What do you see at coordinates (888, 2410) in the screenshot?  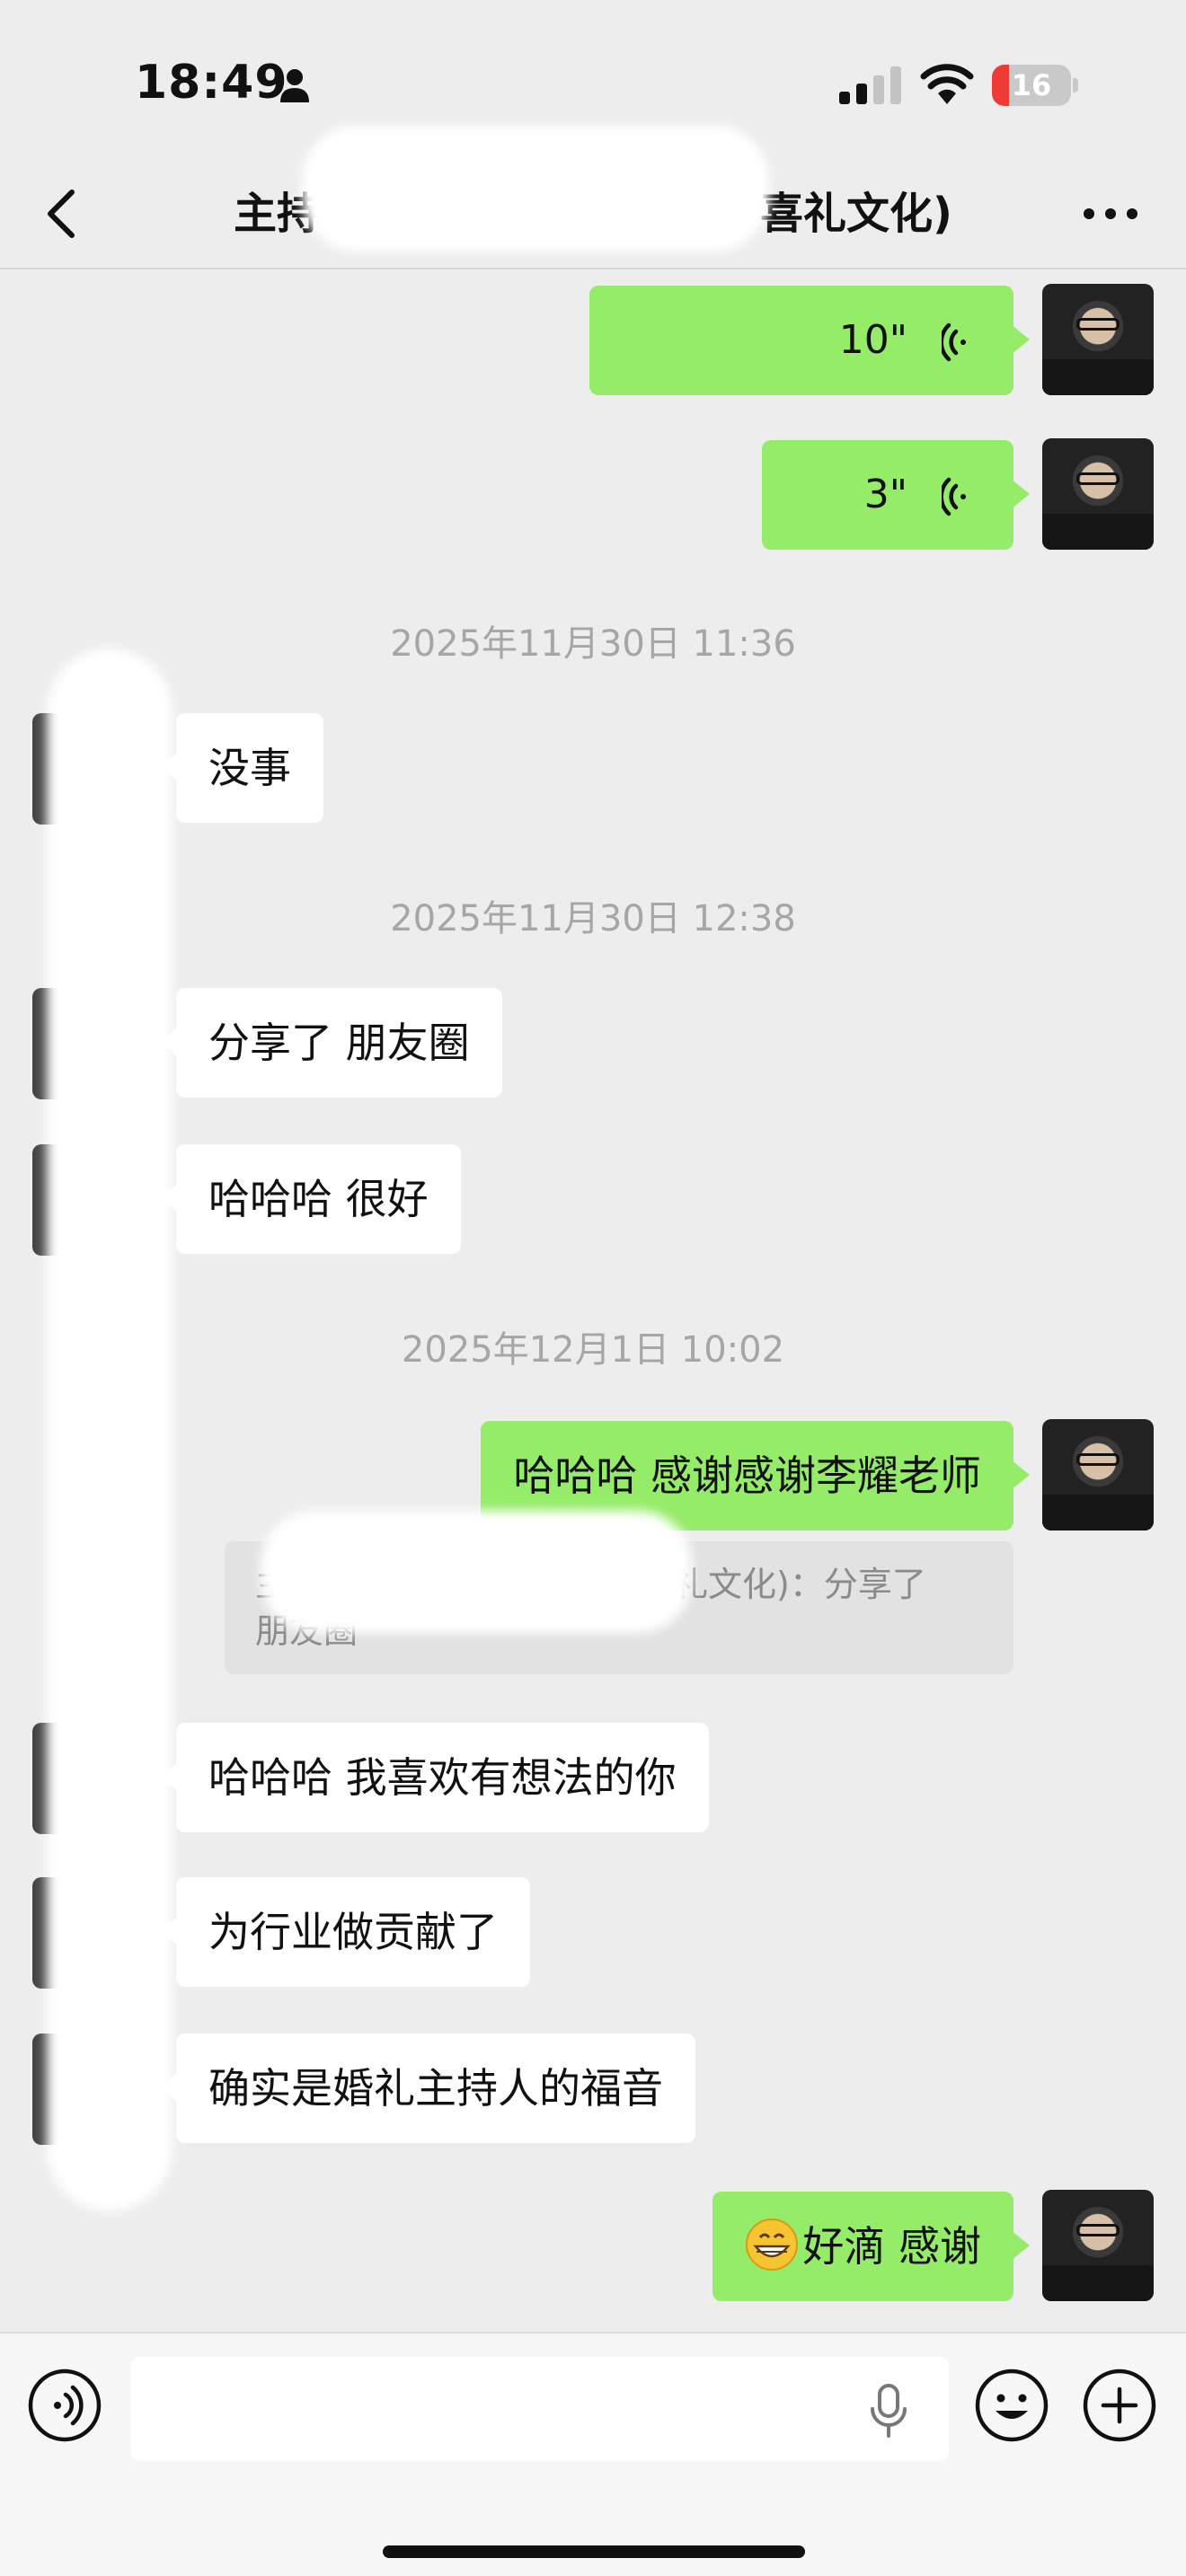 I see `mic-icon` at bounding box center [888, 2410].